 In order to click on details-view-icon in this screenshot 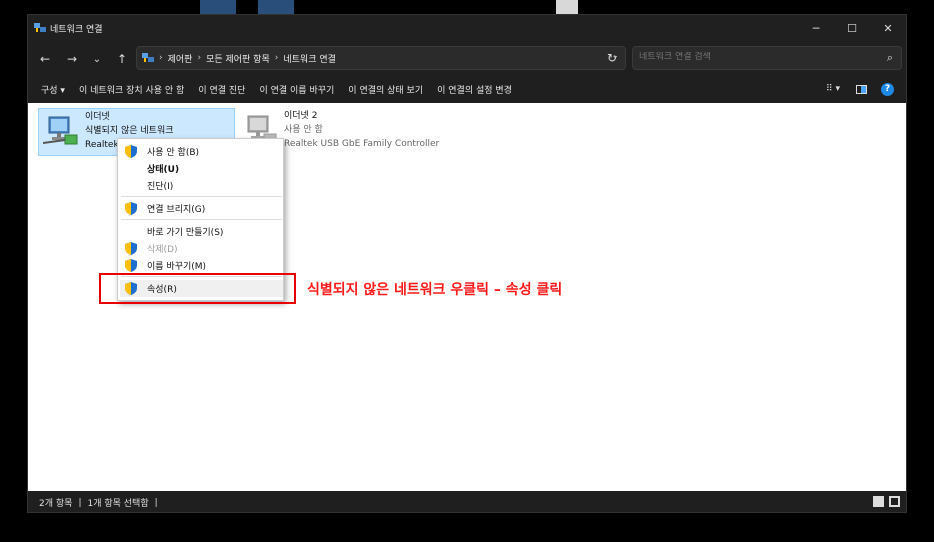, I will do `click(878, 501)`.